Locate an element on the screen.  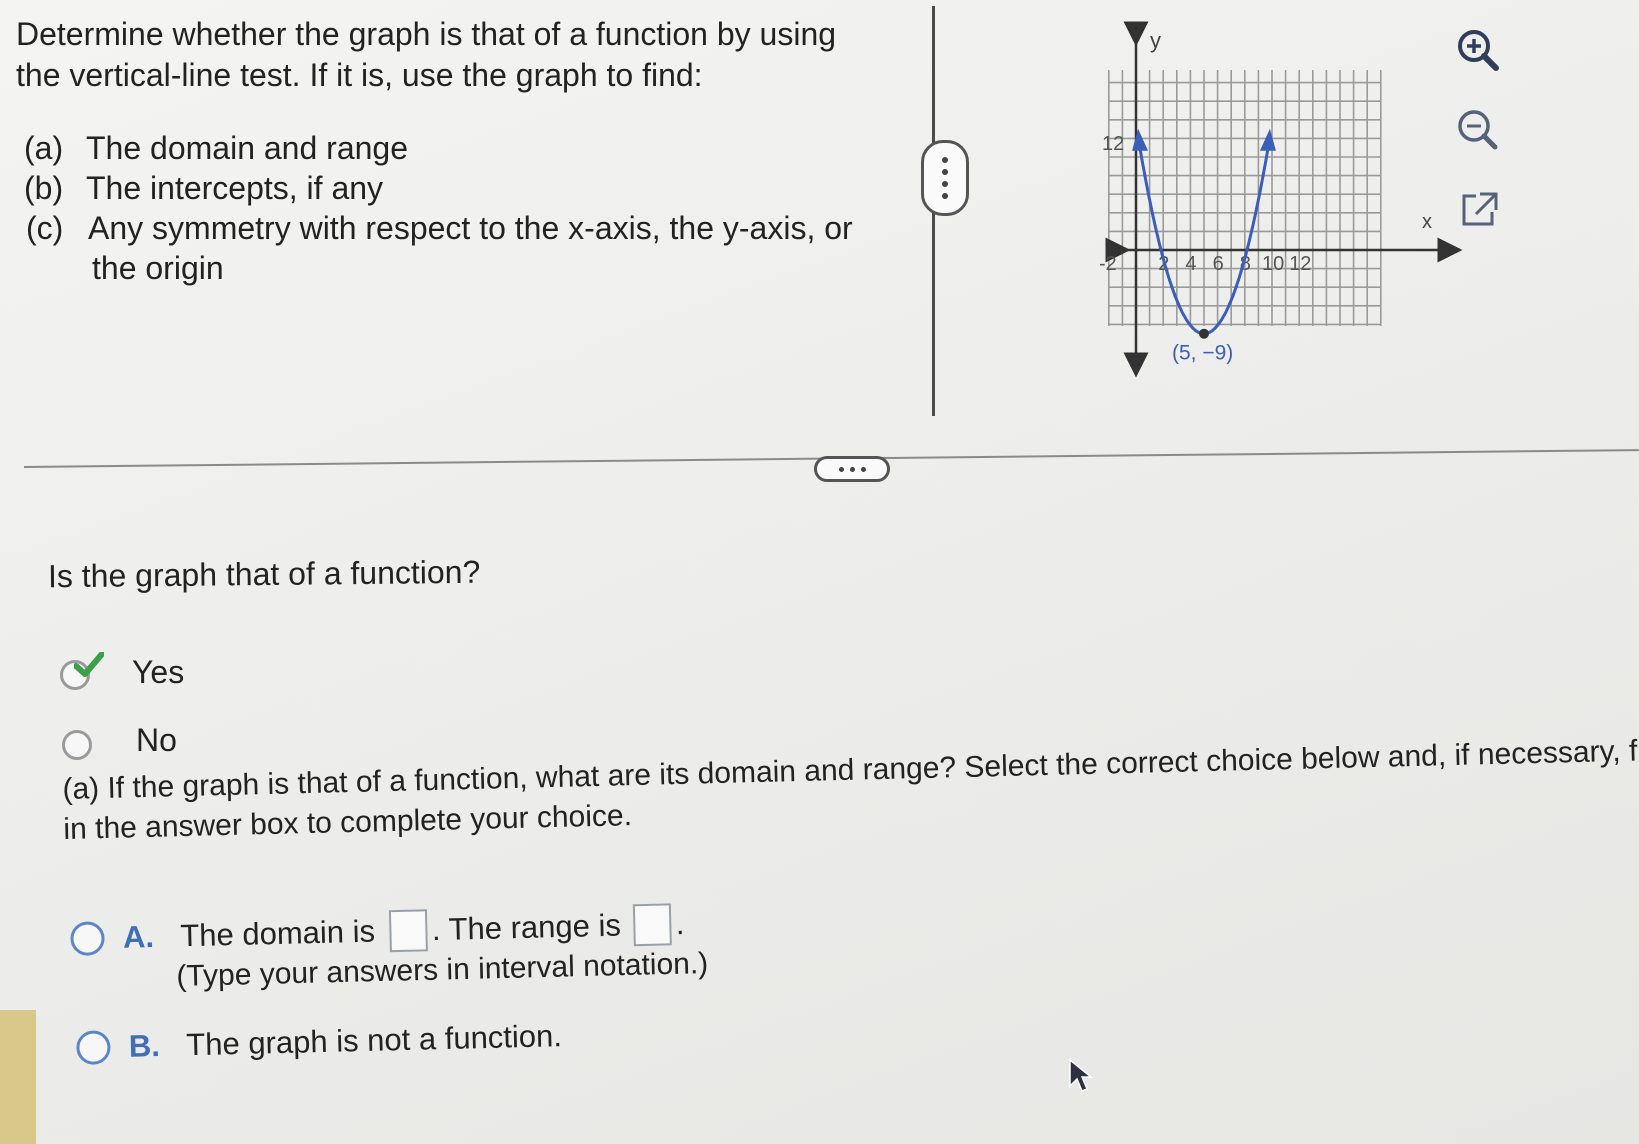
zoom-out-icon is located at coordinates (1478, 130).